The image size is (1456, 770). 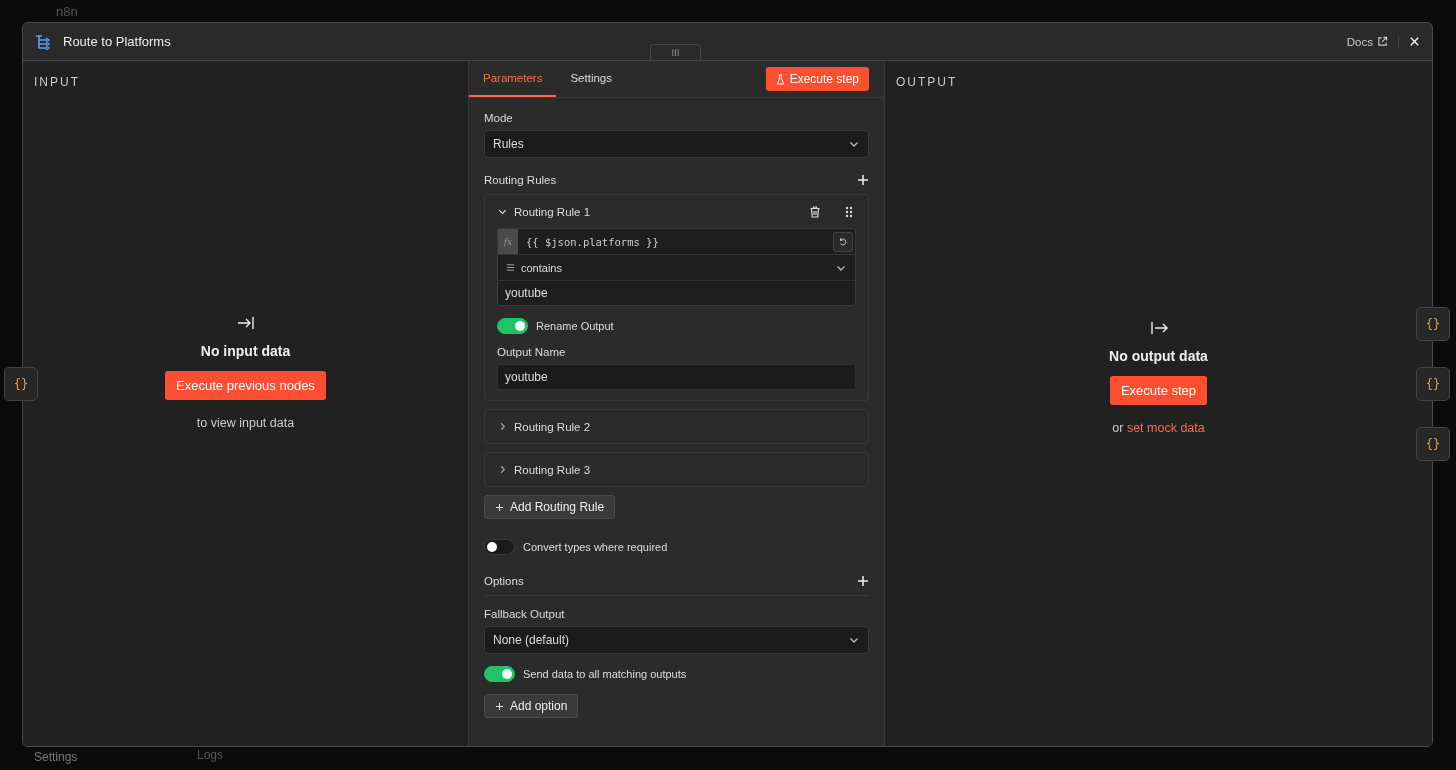 I want to click on toggle-label: Send data to all matching outputs, so click(x=605, y=674).